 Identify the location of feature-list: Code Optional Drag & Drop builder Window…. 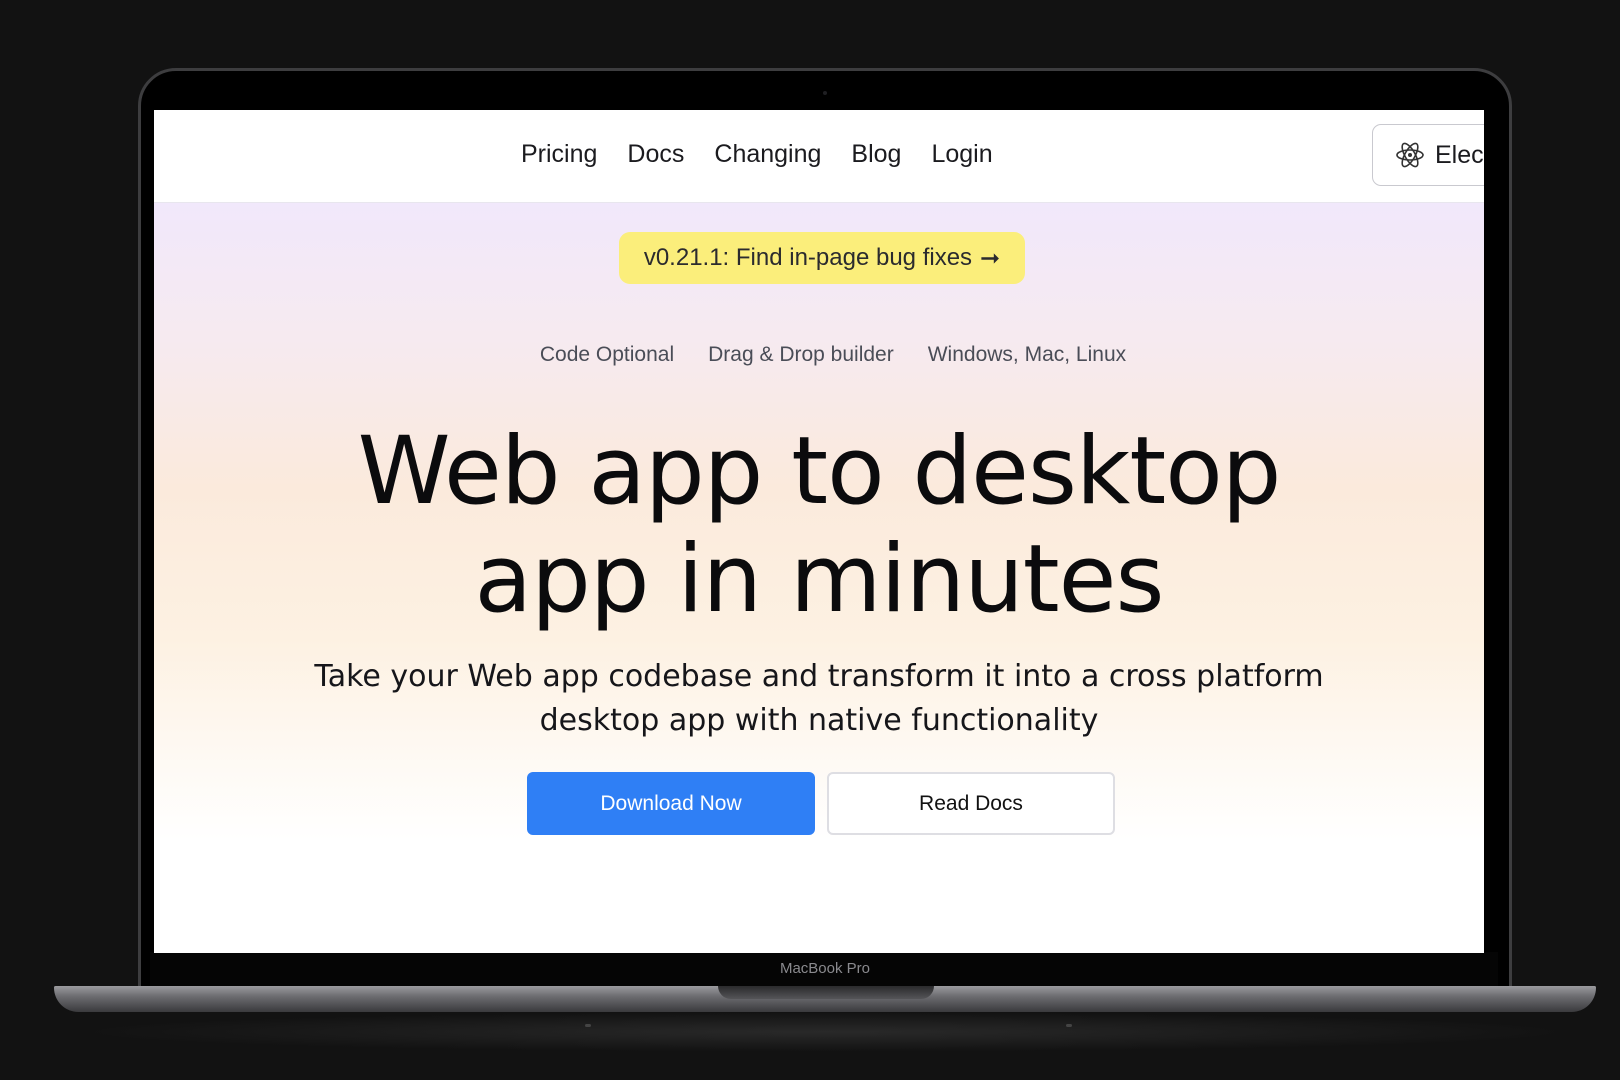
(819, 355).